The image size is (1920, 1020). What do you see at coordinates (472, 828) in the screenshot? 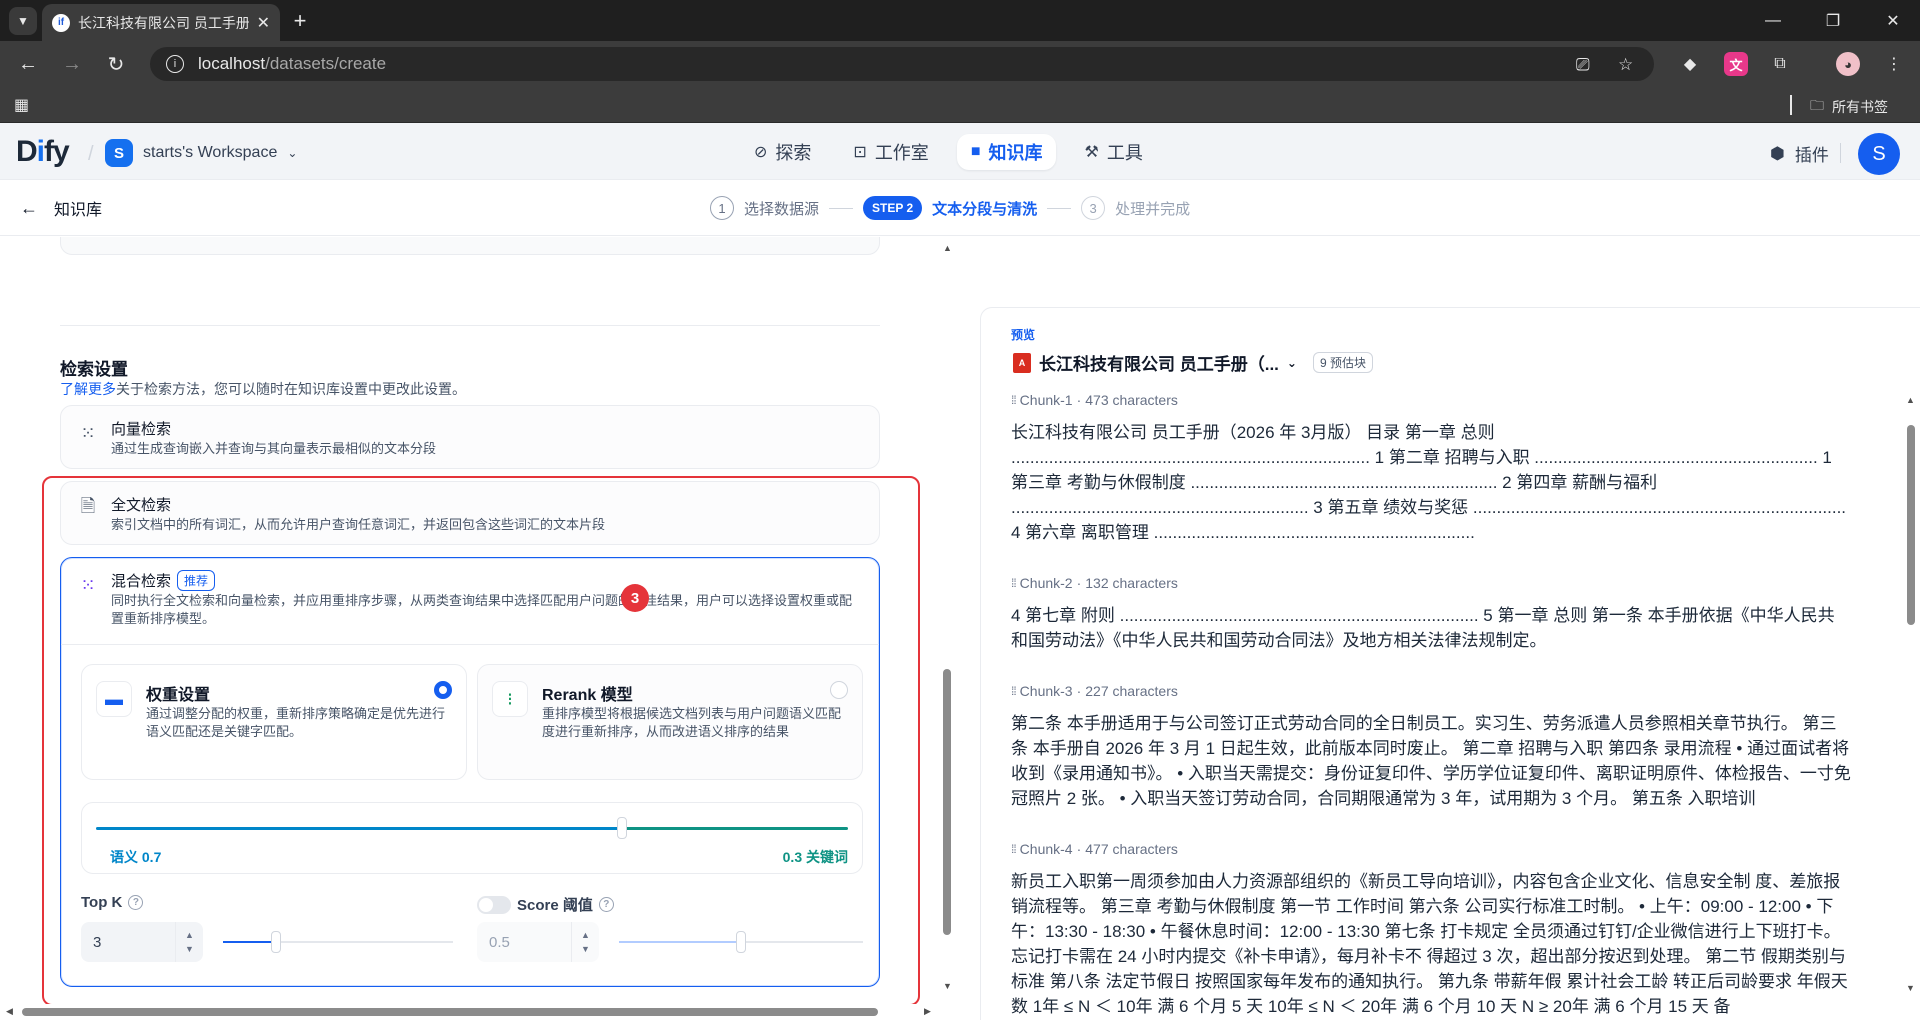
I see `weight-slider-track` at bounding box center [472, 828].